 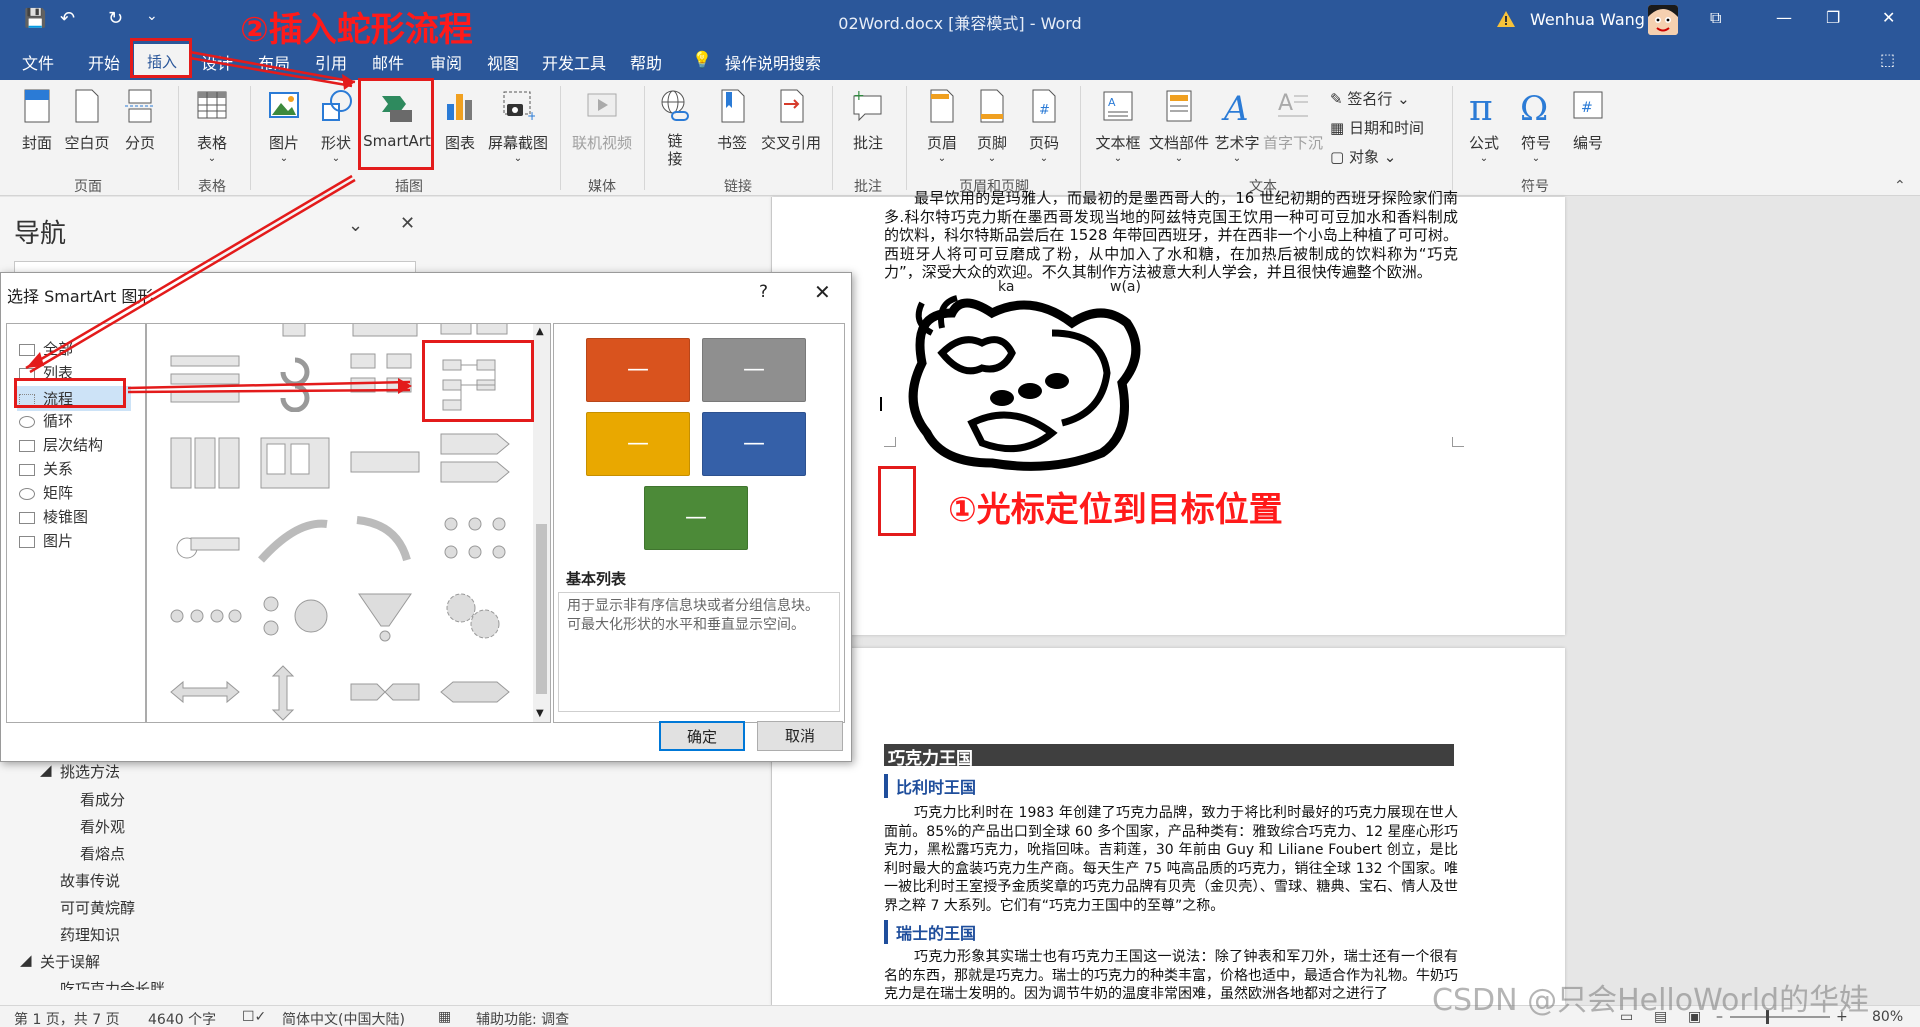 I want to click on macro-icon: ▦, so click(x=444, y=1017).